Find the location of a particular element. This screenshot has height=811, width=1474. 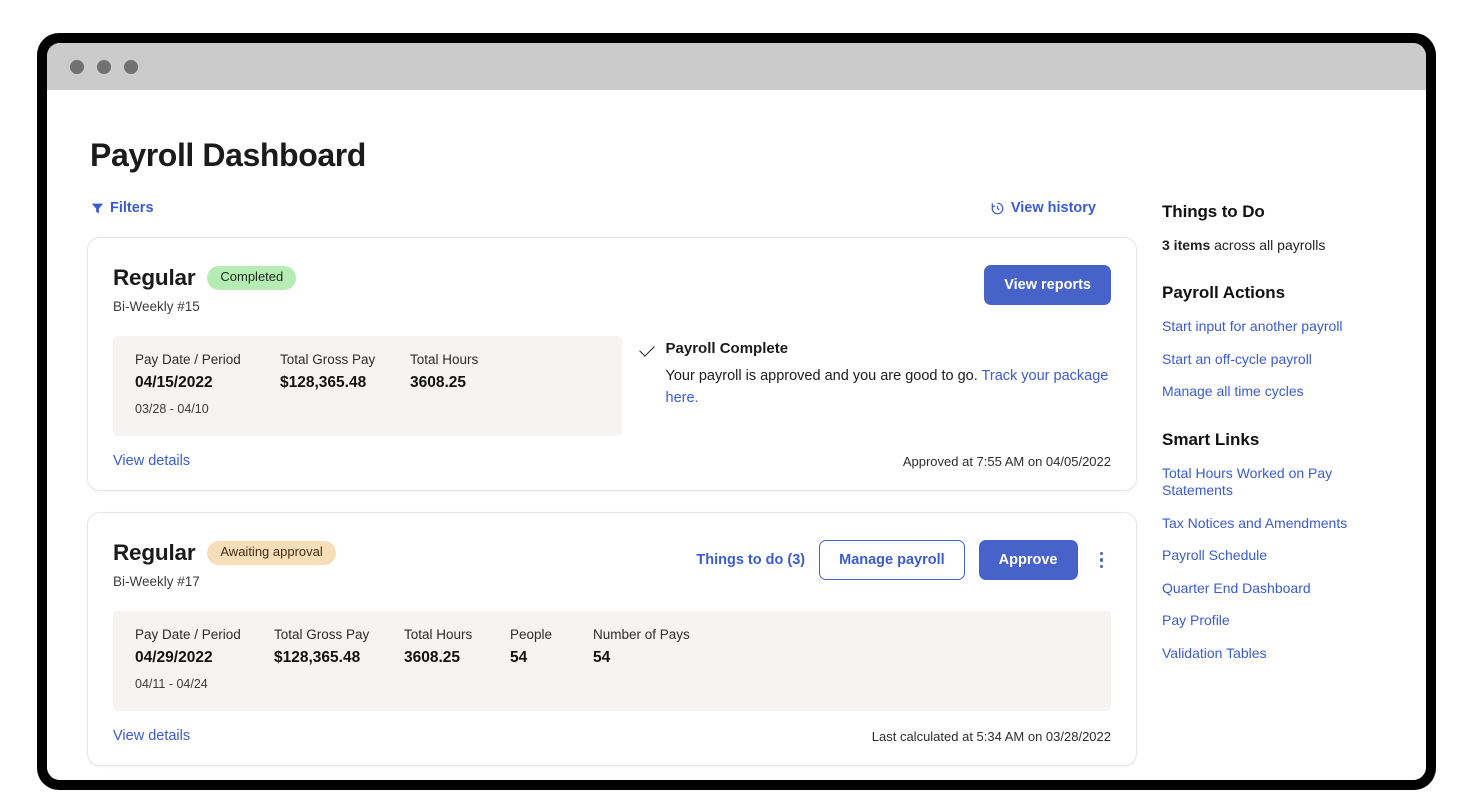

things-to-do-summary: 3 items across all payrolls is located at coordinates (1277, 245).